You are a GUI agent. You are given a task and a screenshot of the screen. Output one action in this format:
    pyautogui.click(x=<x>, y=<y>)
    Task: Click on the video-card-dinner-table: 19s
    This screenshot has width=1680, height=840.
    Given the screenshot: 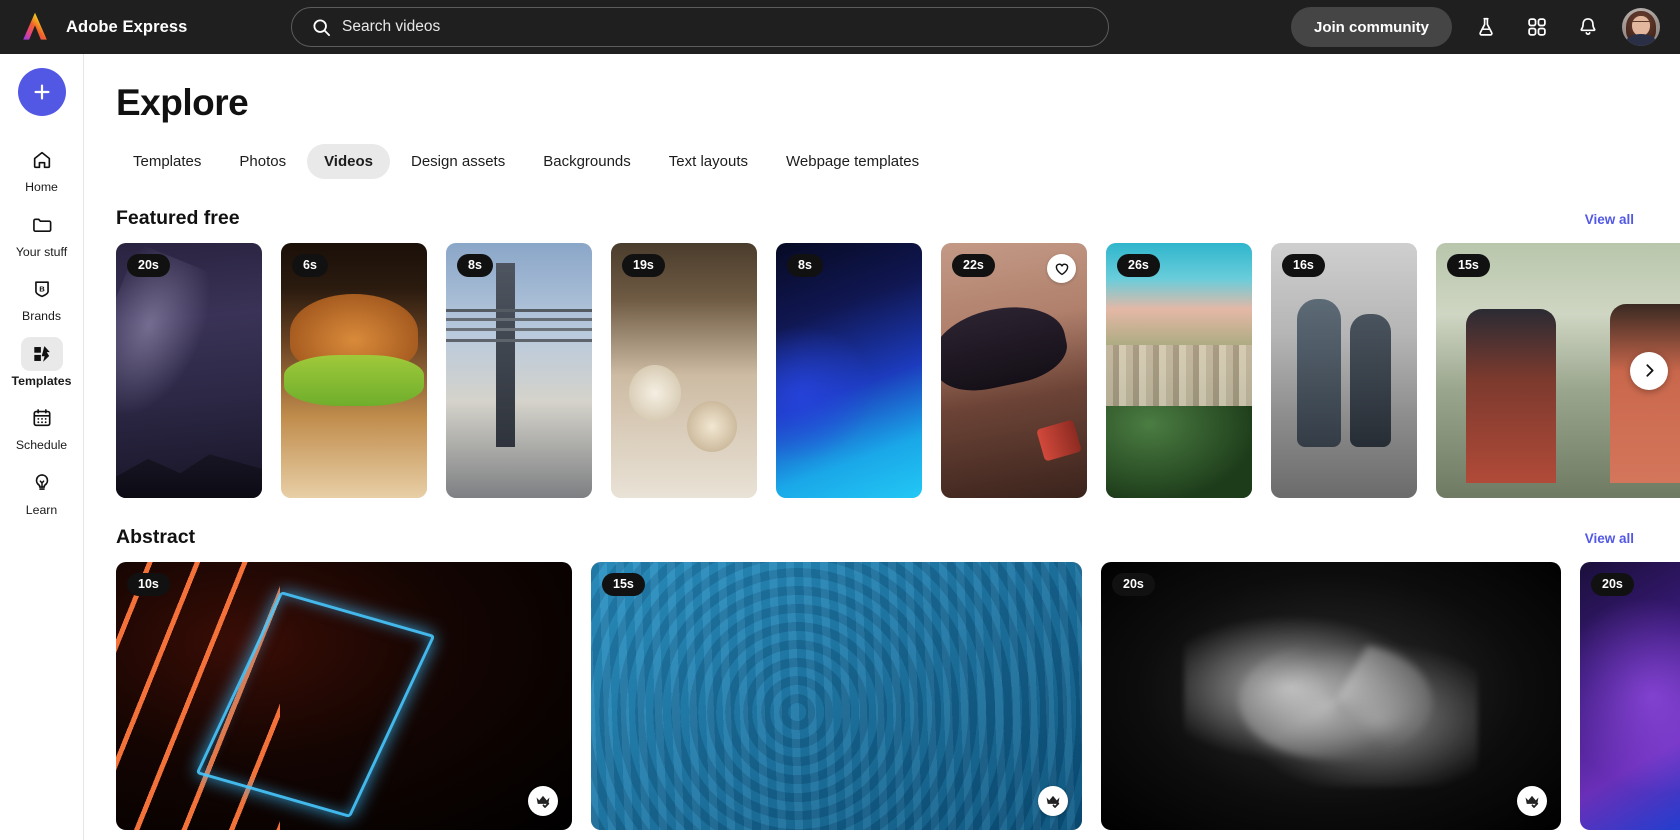 What is the action you would take?
    pyautogui.click(x=684, y=370)
    